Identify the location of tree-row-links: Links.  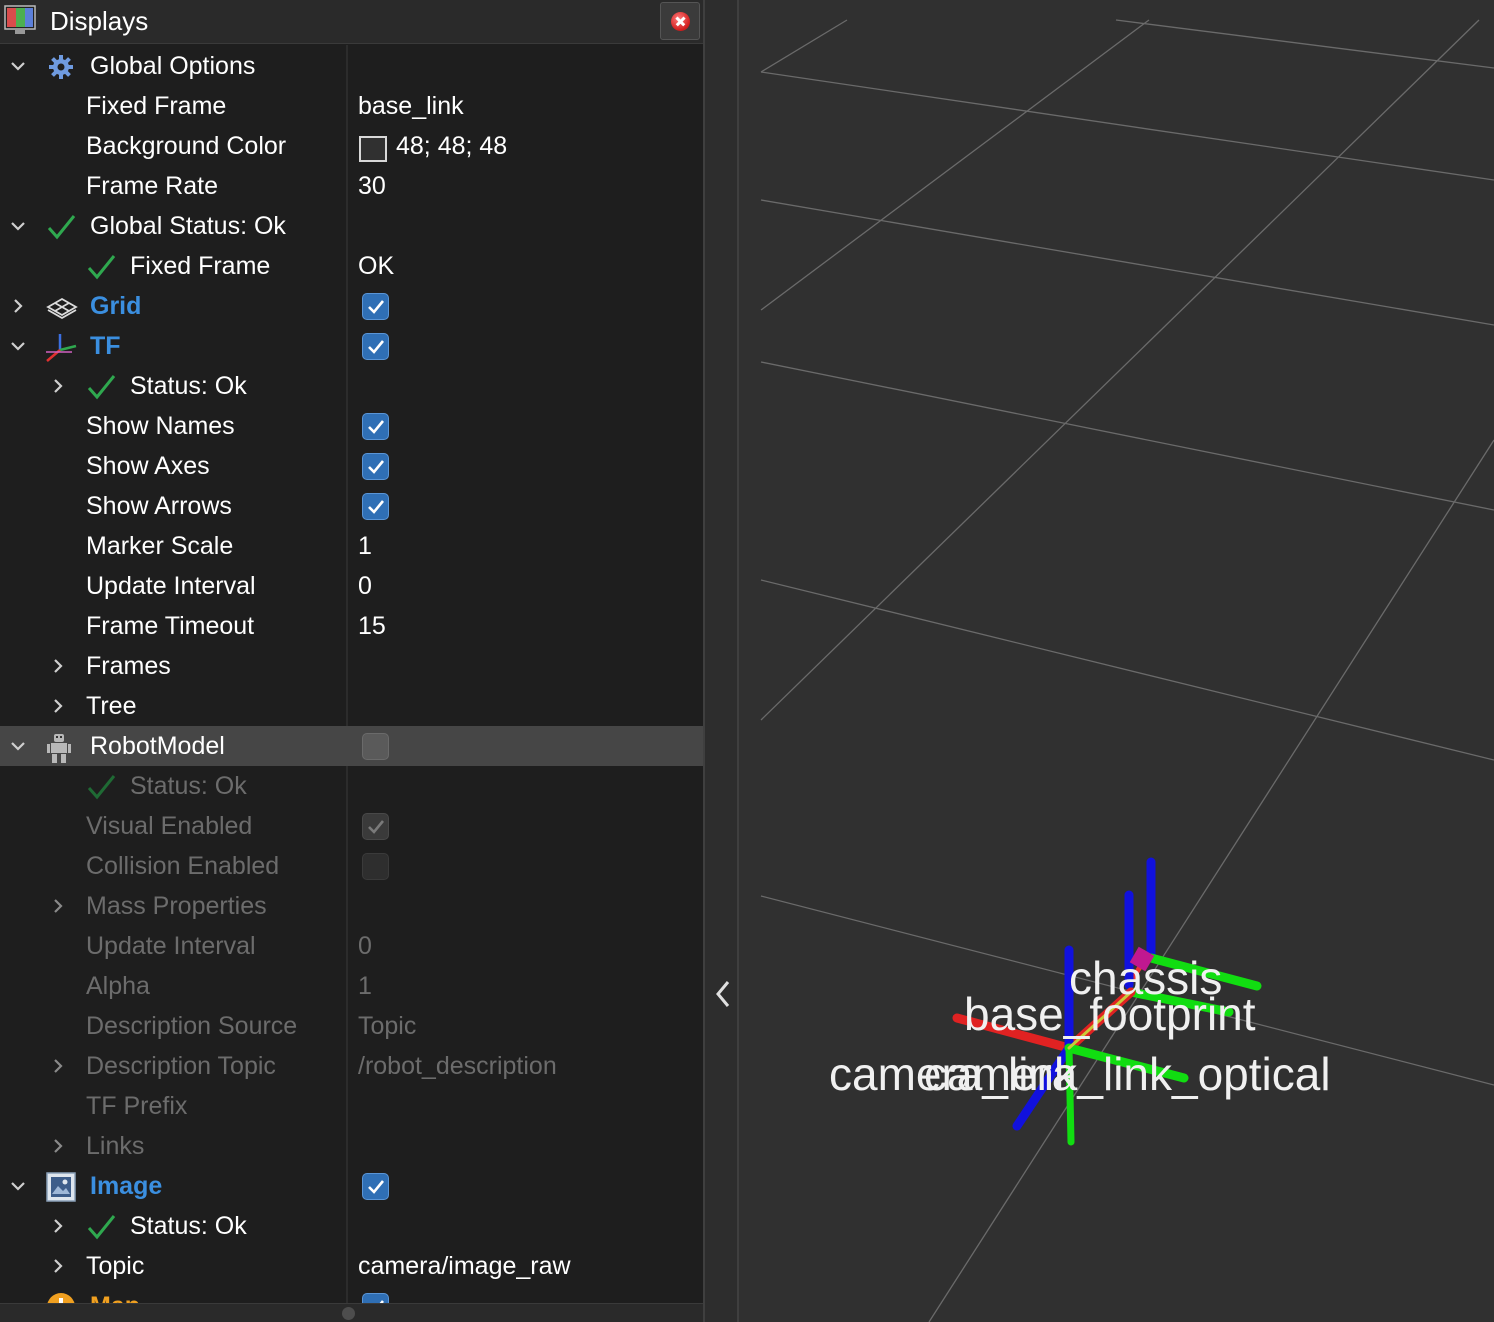
(351, 1146).